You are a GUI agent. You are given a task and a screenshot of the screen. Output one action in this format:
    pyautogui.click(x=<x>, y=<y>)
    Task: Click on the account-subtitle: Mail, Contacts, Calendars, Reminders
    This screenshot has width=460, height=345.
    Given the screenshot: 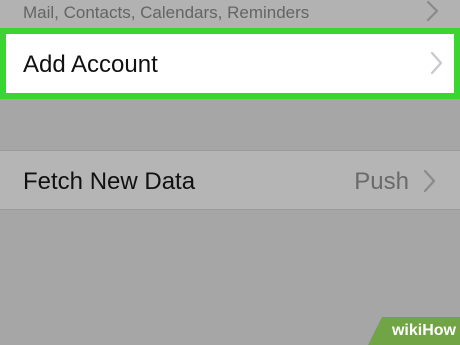 What is the action you would take?
    pyautogui.click(x=166, y=12)
    